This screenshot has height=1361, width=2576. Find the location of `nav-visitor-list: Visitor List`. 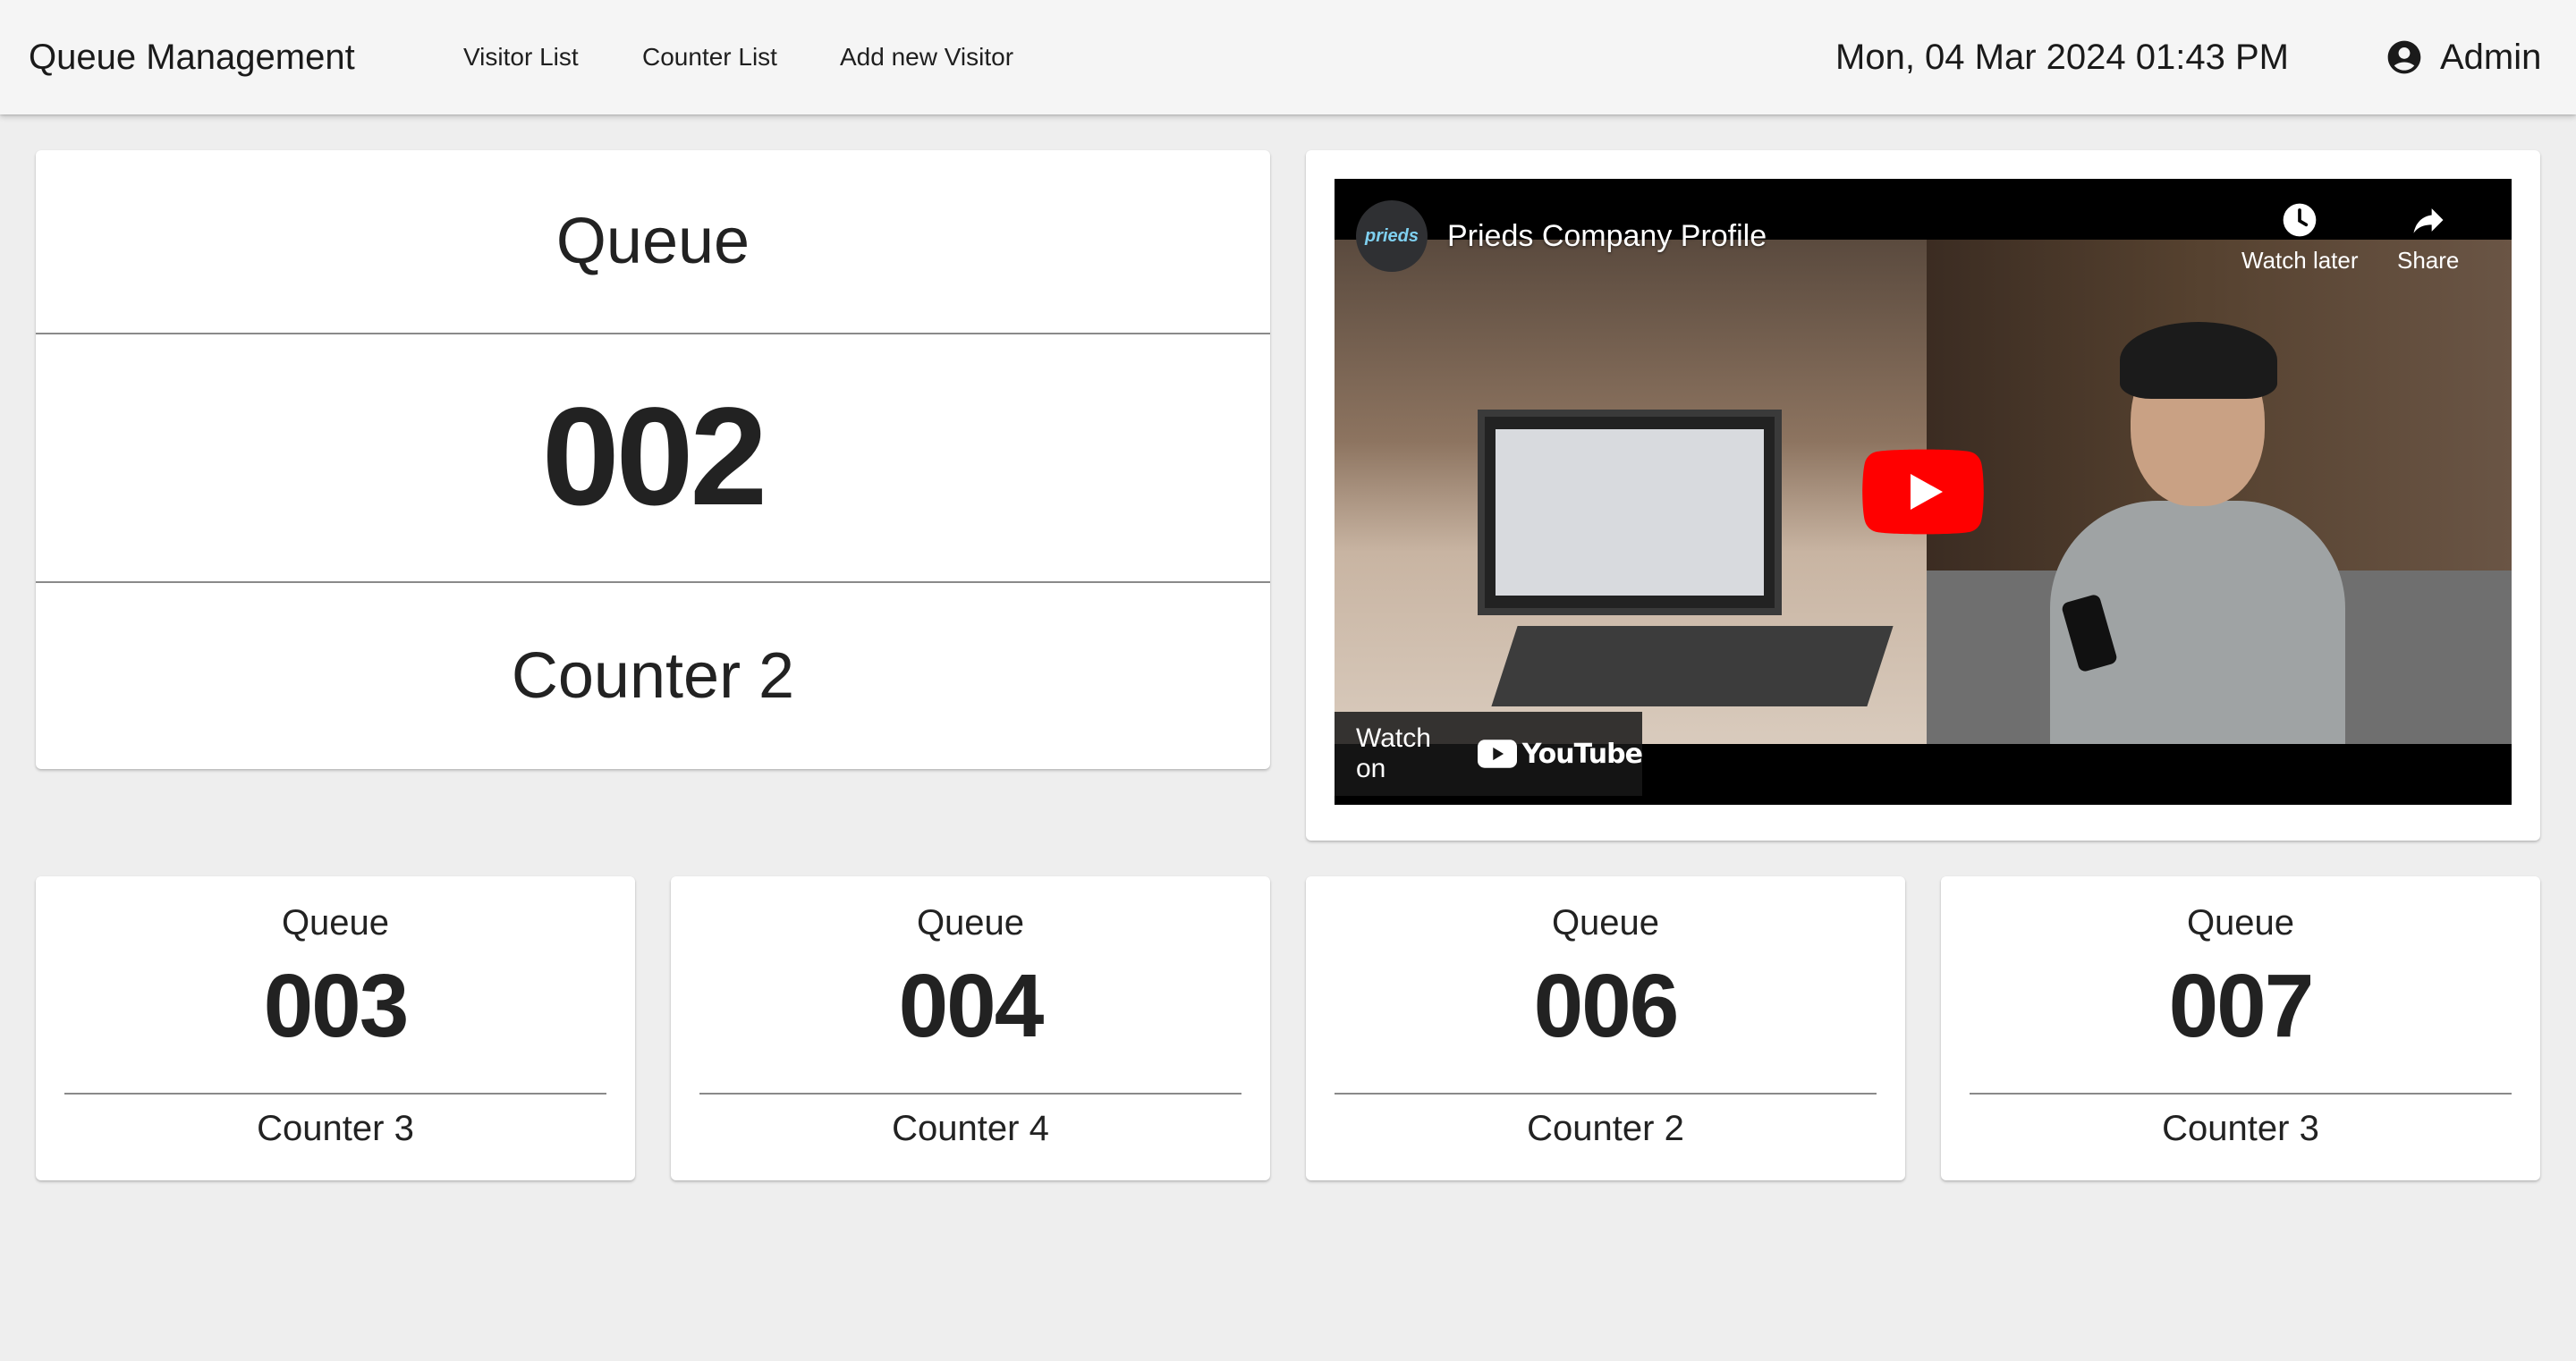

nav-visitor-list: Visitor List is located at coordinates (521, 57).